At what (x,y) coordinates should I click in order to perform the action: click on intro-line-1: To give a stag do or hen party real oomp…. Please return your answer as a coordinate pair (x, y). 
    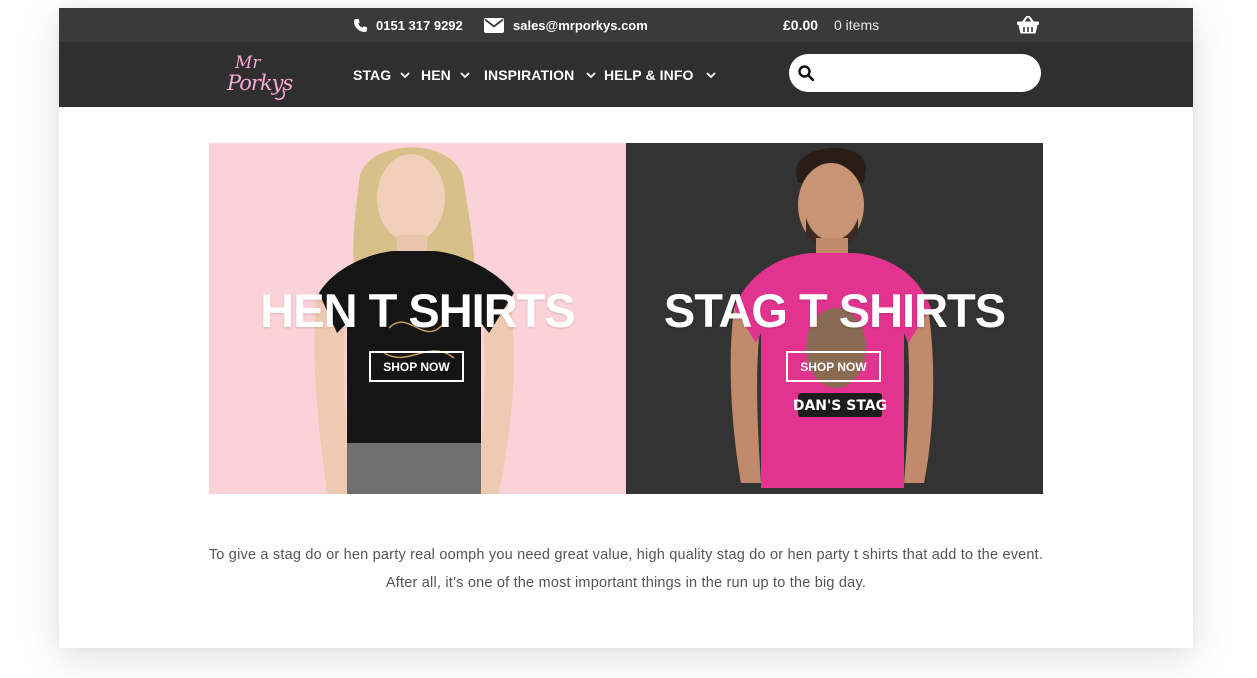
    Looking at the image, I should click on (626, 555).